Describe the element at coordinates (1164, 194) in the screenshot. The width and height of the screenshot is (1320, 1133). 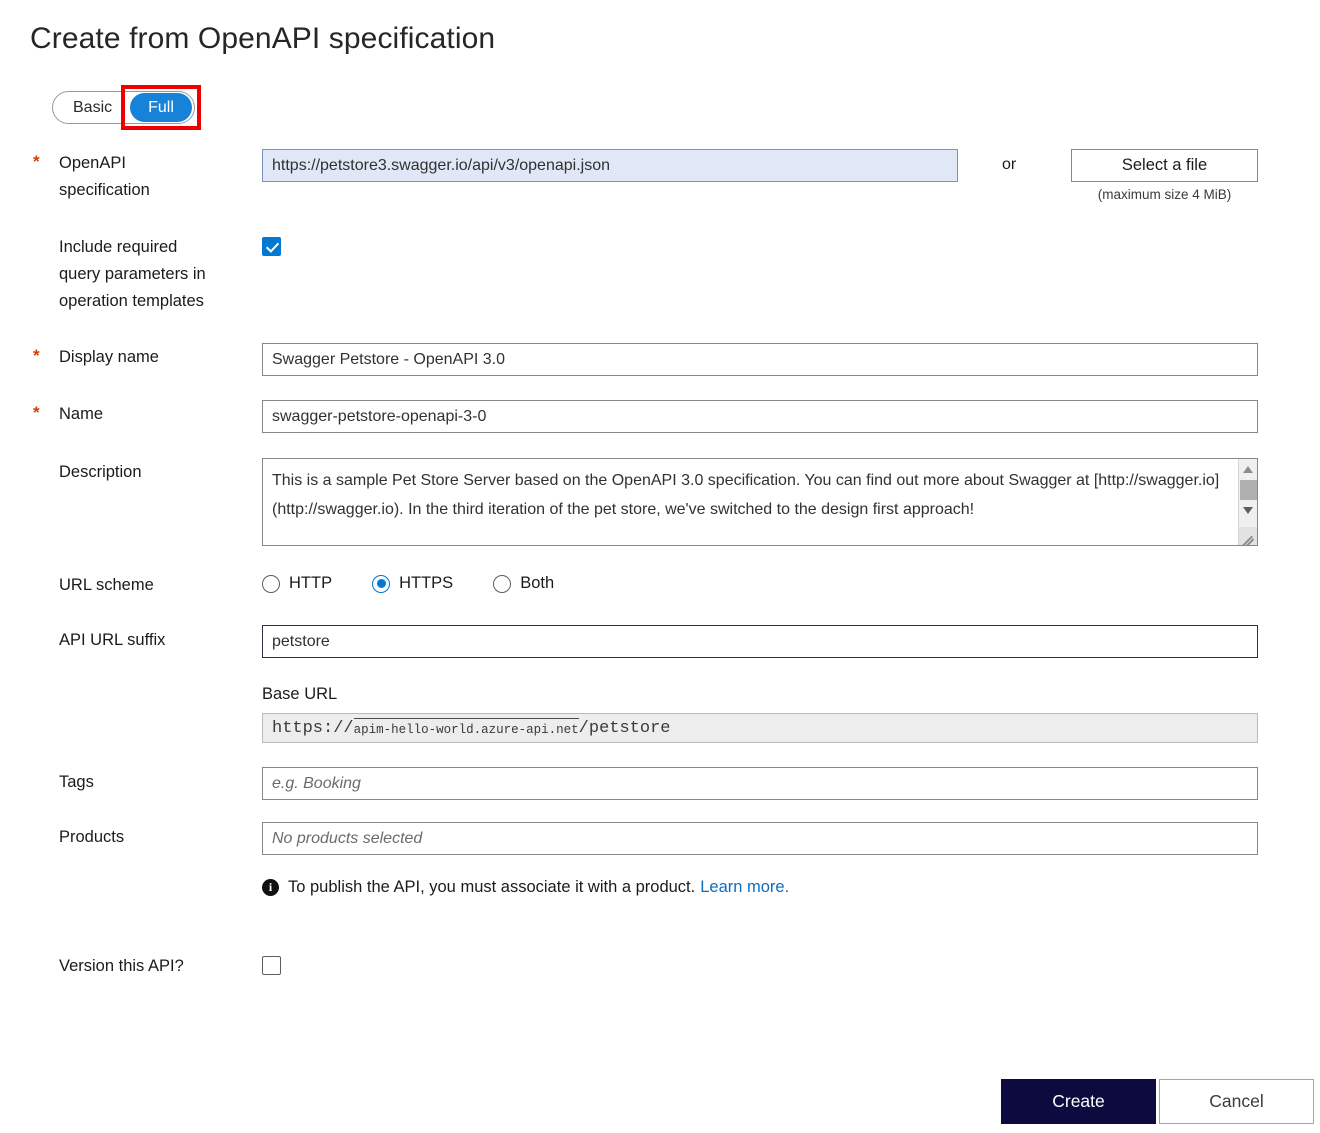
I see `file-size-note: (maximum size 4 MiB)` at that location.